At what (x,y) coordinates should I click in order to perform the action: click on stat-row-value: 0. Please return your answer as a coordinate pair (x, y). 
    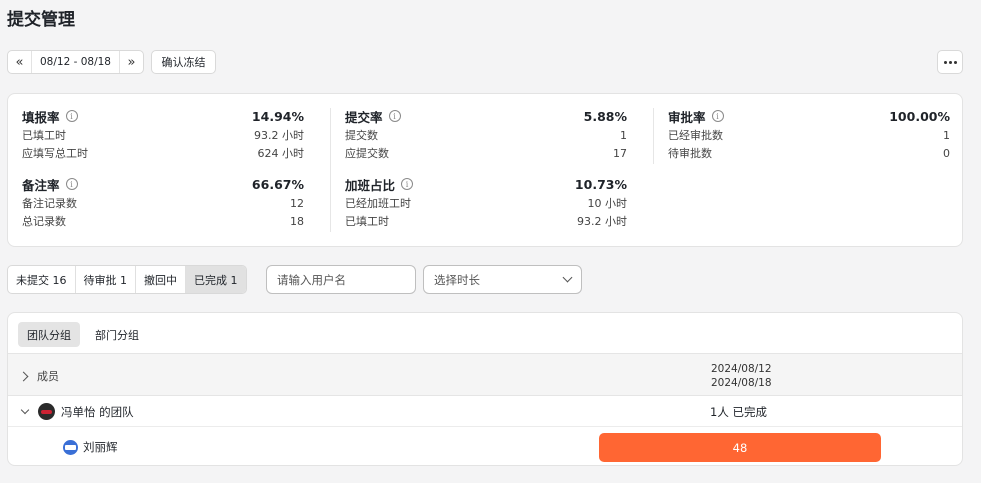
    Looking at the image, I should click on (946, 153).